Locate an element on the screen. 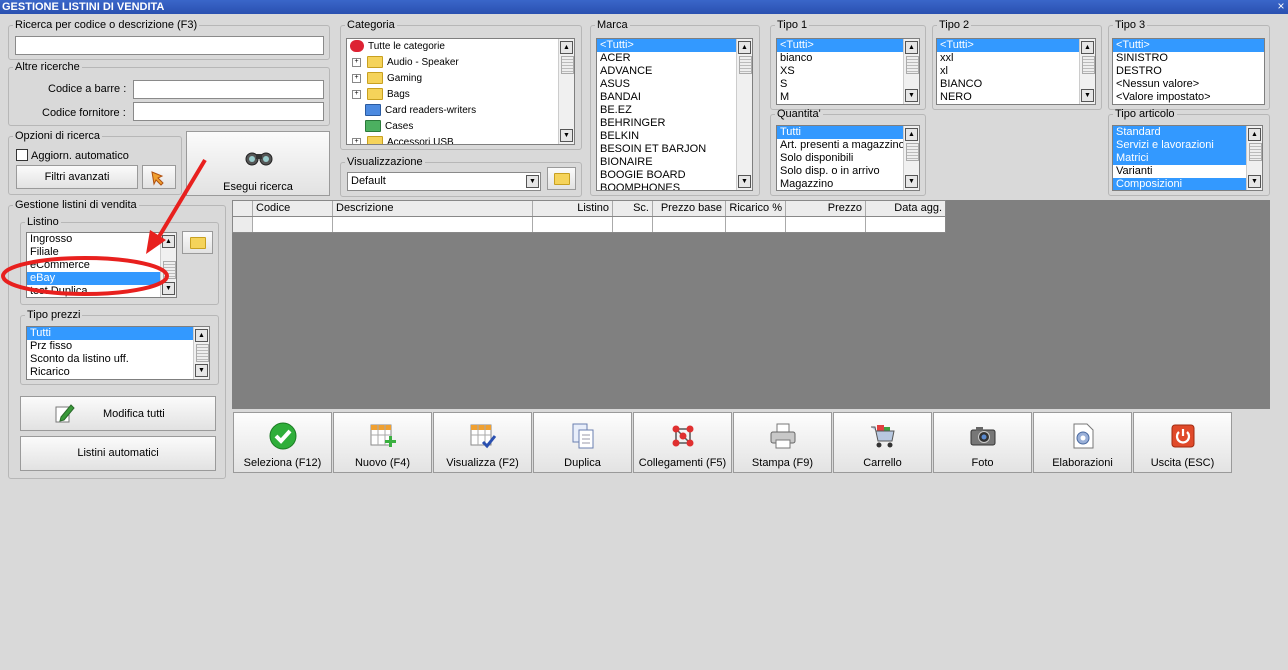 The height and width of the screenshot is (670, 1288). list-item: Prz fisso is located at coordinates (118, 346).